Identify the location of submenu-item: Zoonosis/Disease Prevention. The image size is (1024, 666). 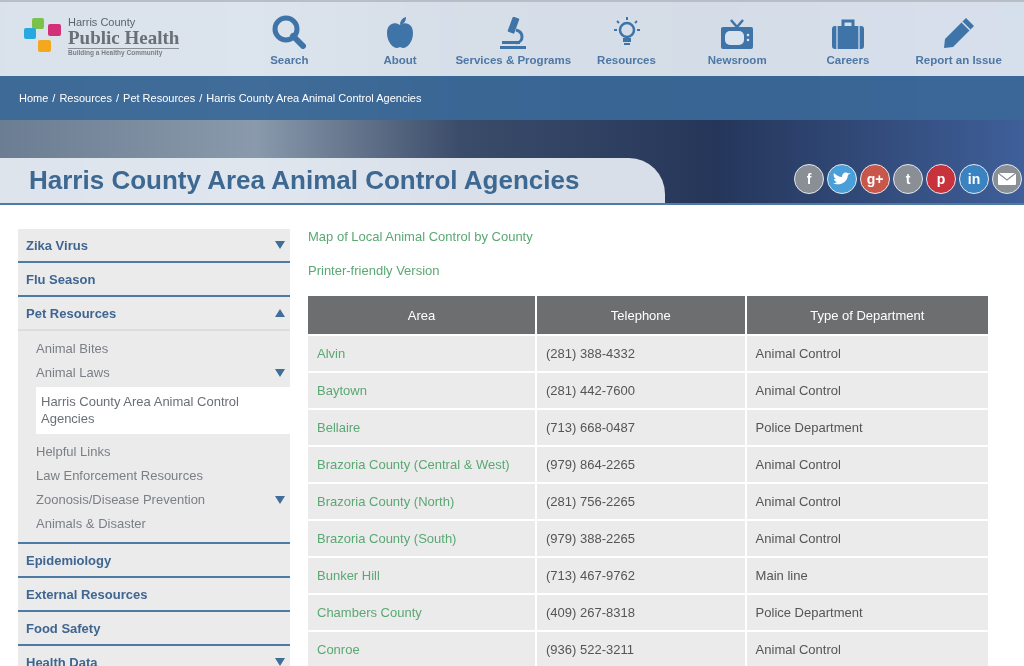
(163, 500).